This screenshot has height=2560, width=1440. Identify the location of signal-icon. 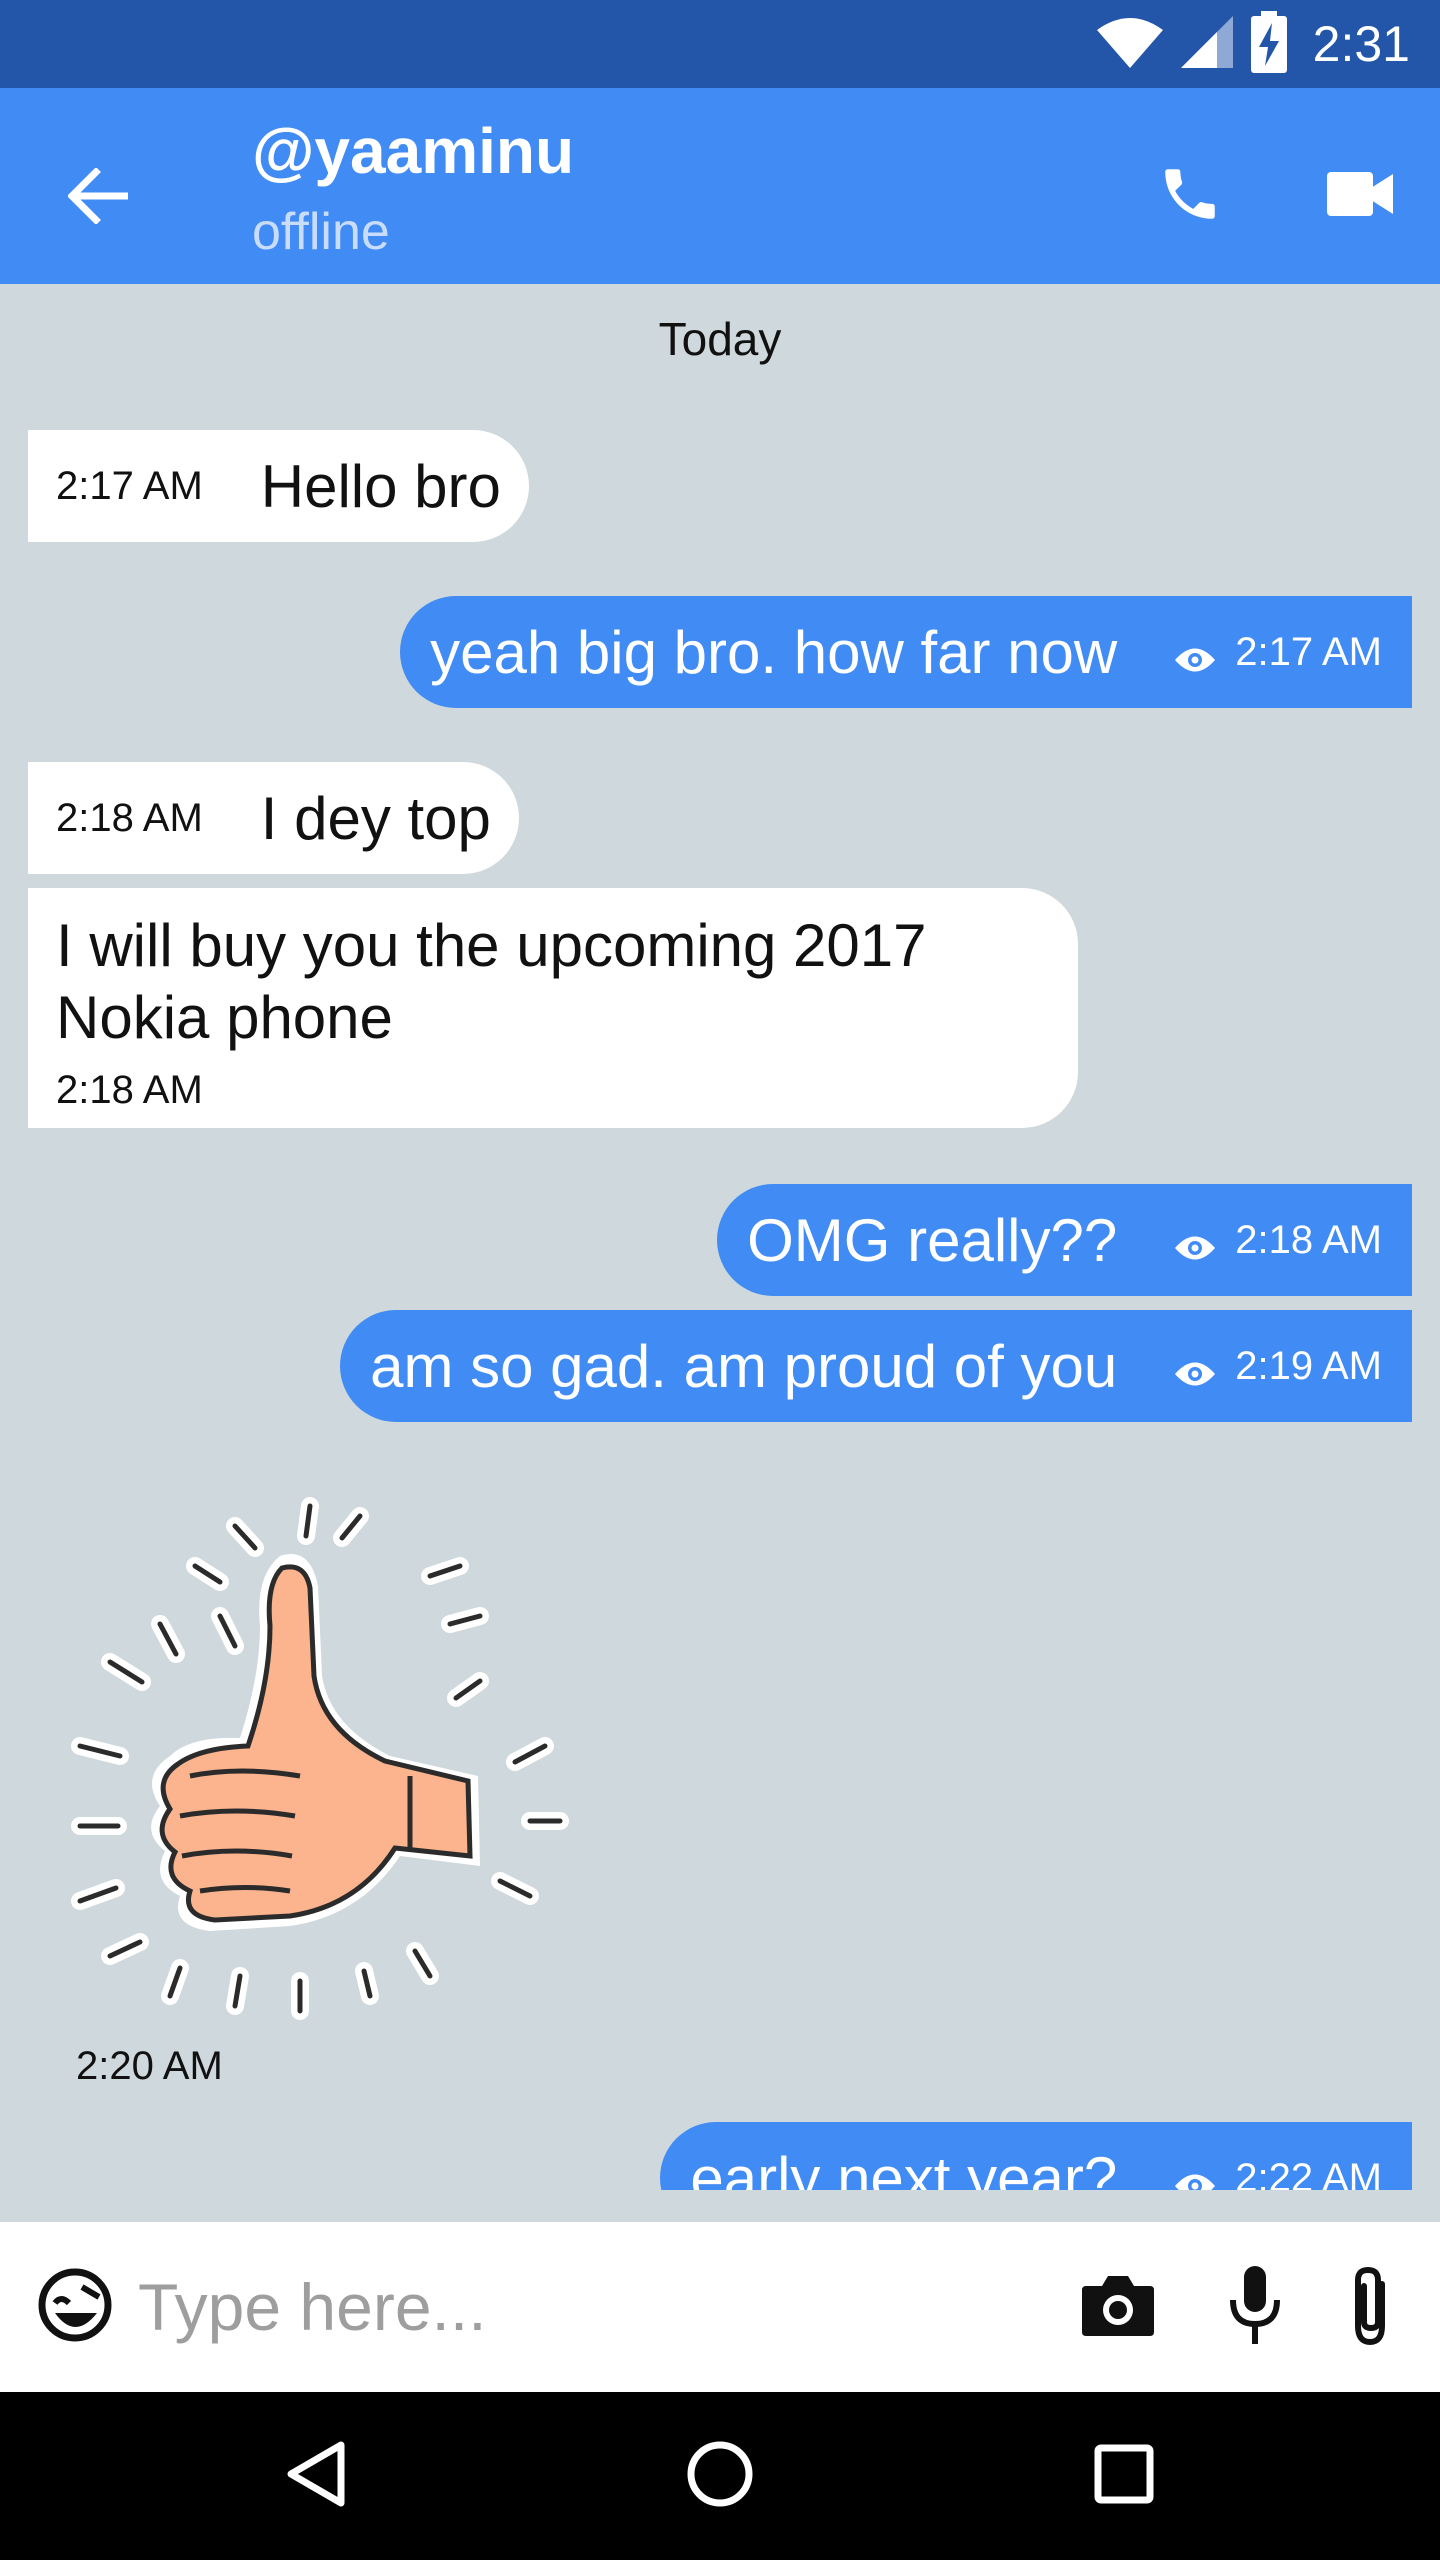
(1206, 44).